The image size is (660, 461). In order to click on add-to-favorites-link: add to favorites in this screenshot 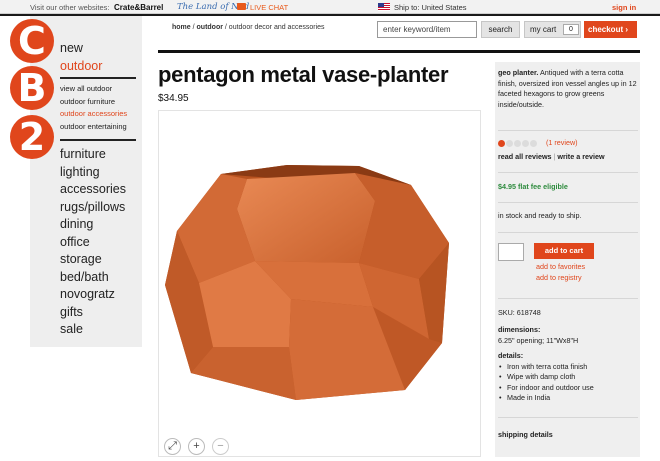, I will do `click(581, 267)`.